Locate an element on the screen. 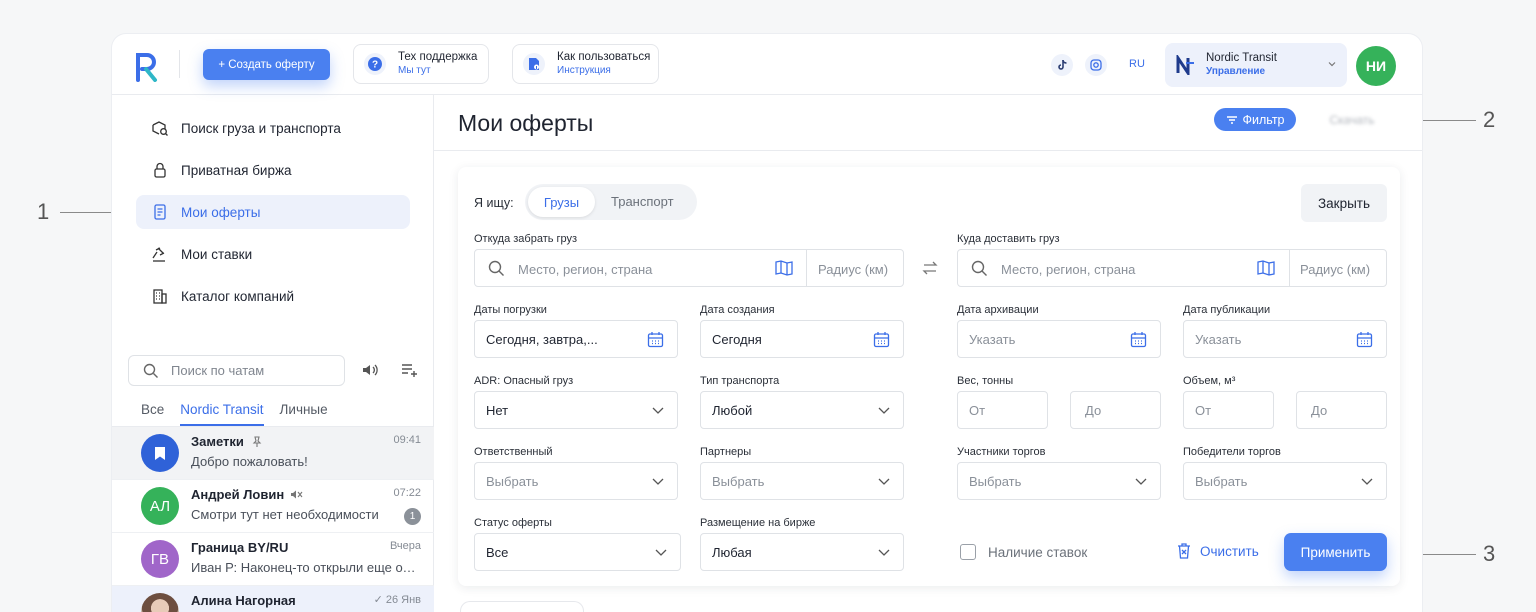 This screenshot has height=612, width=1536. has-bids-checkbox: Наличие ставок is located at coordinates (1023, 552).